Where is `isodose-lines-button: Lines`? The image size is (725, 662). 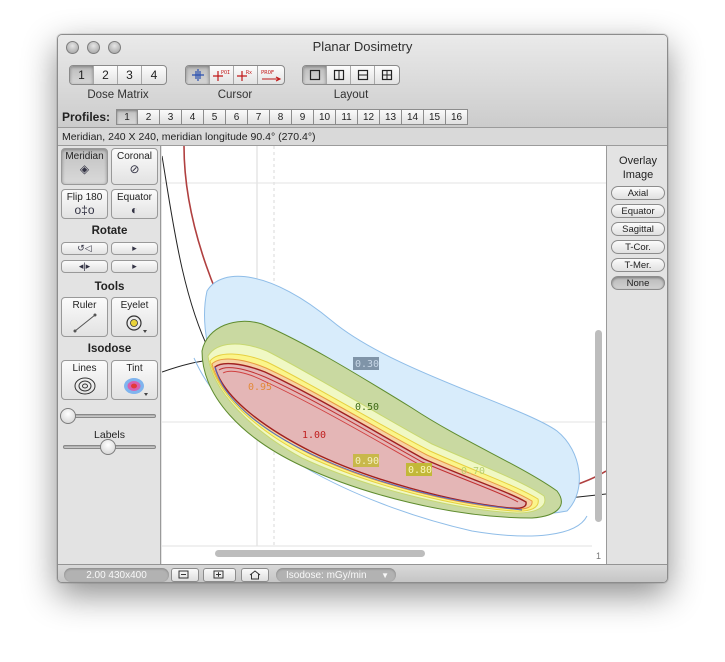 isodose-lines-button: Lines is located at coordinates (84, 380).